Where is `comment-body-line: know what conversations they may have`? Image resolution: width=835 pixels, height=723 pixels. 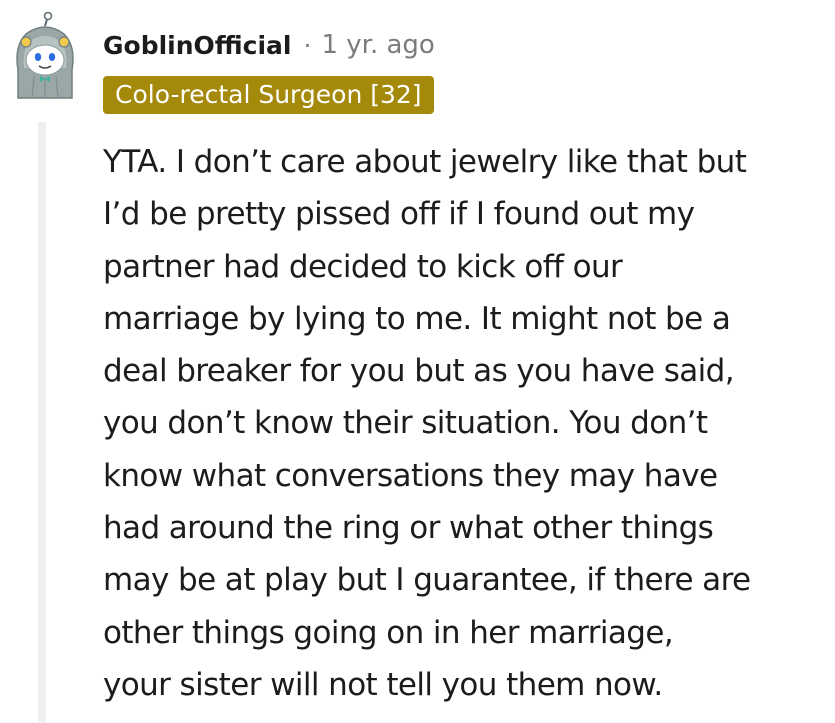 comment-body-line: know what conversations they may have is located at coordinates (410, 475).